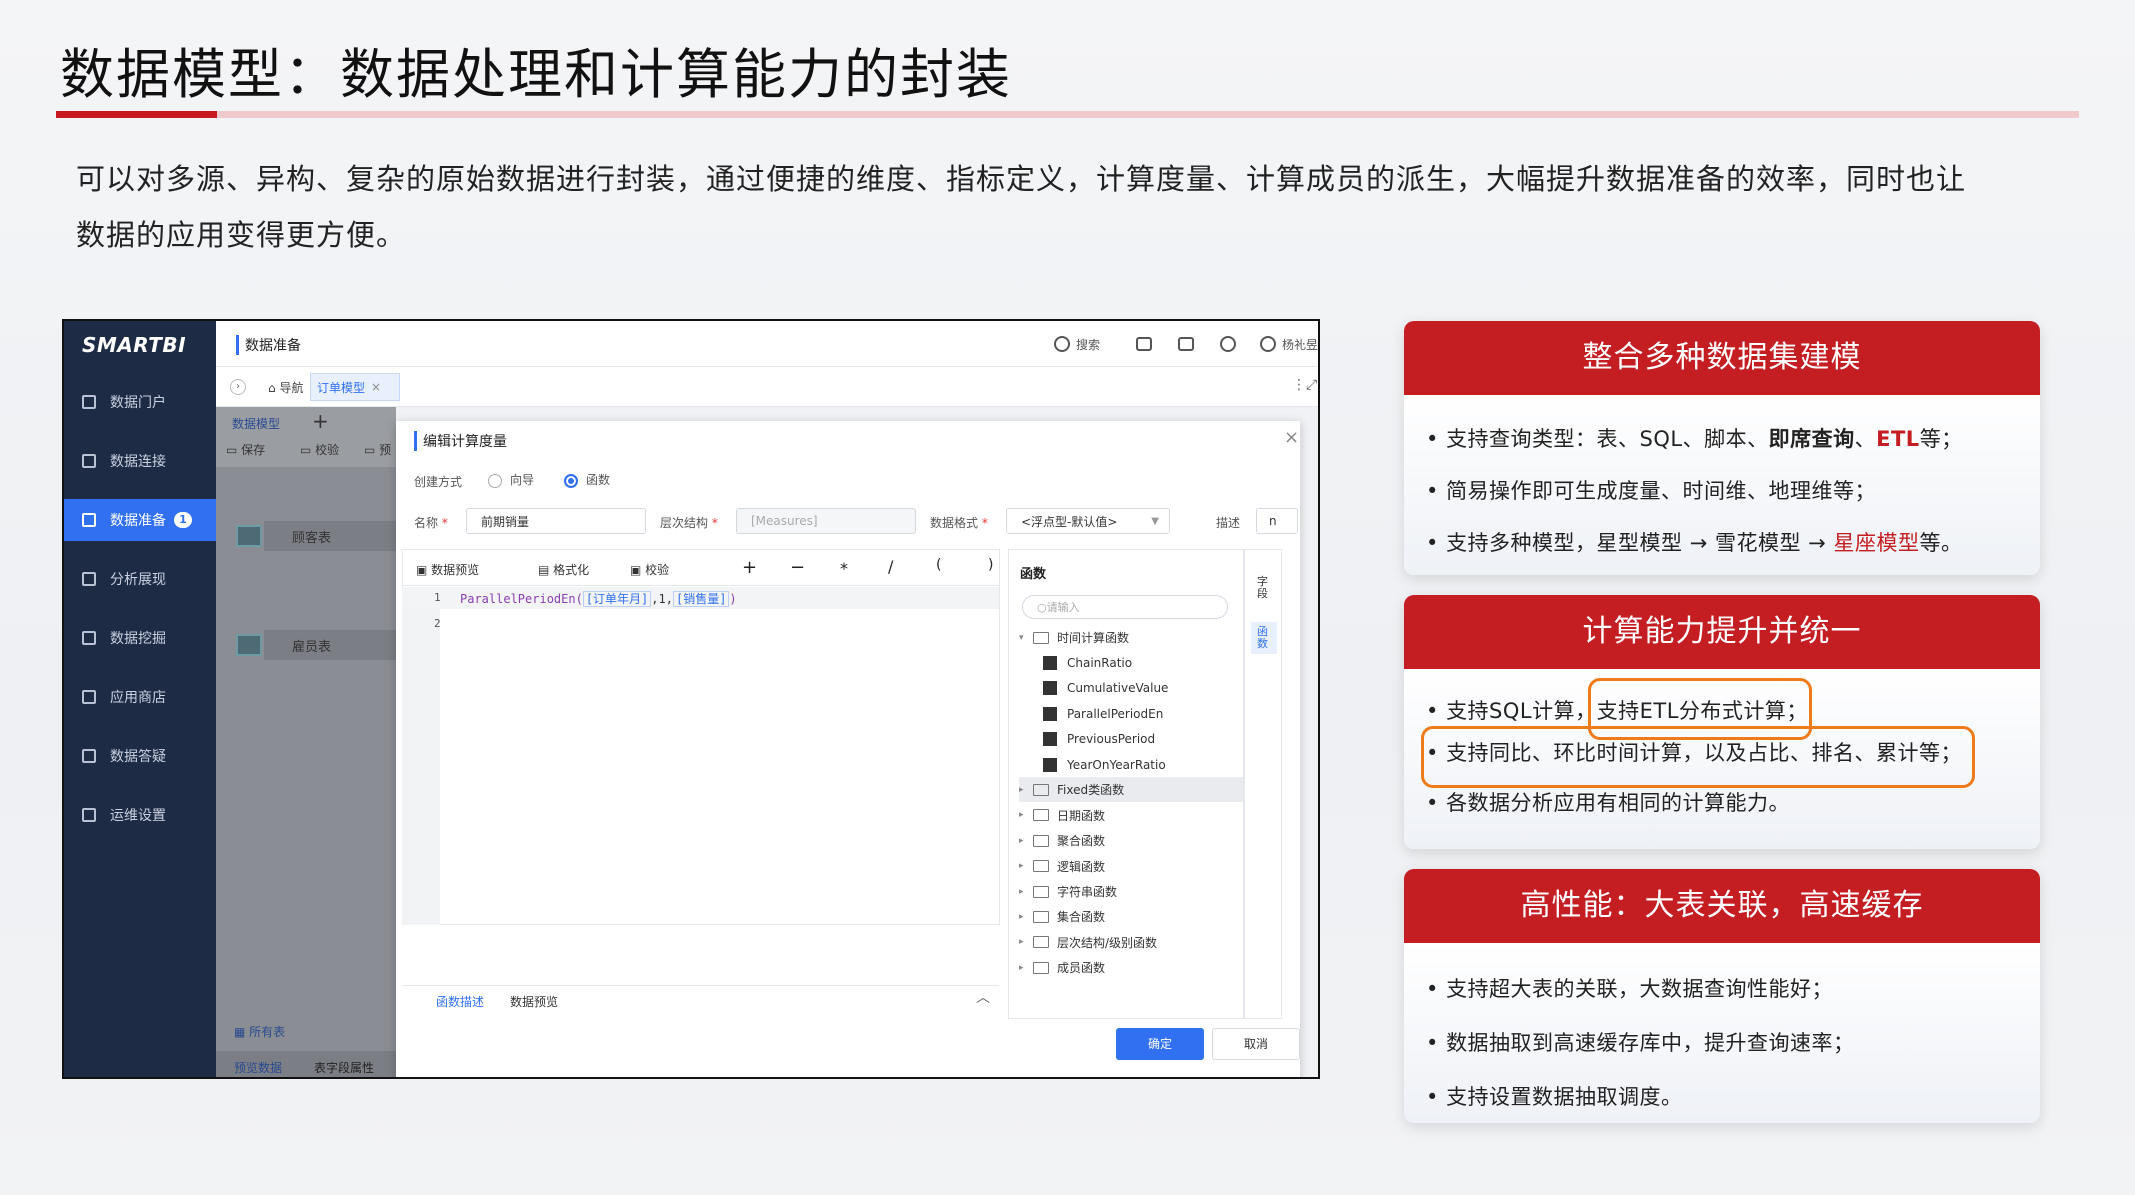 The width and height of the screenshot is (2135, 1195). Describe the element at coordinates (649, 569) in the screenshot. I see `editor-check-button: ▣ 校验` at that location.